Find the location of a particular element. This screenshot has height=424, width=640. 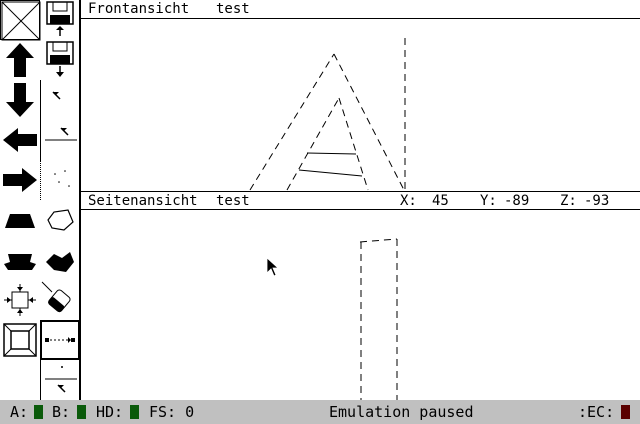

drive-b-label: B: is located at coordinates (61, 412).